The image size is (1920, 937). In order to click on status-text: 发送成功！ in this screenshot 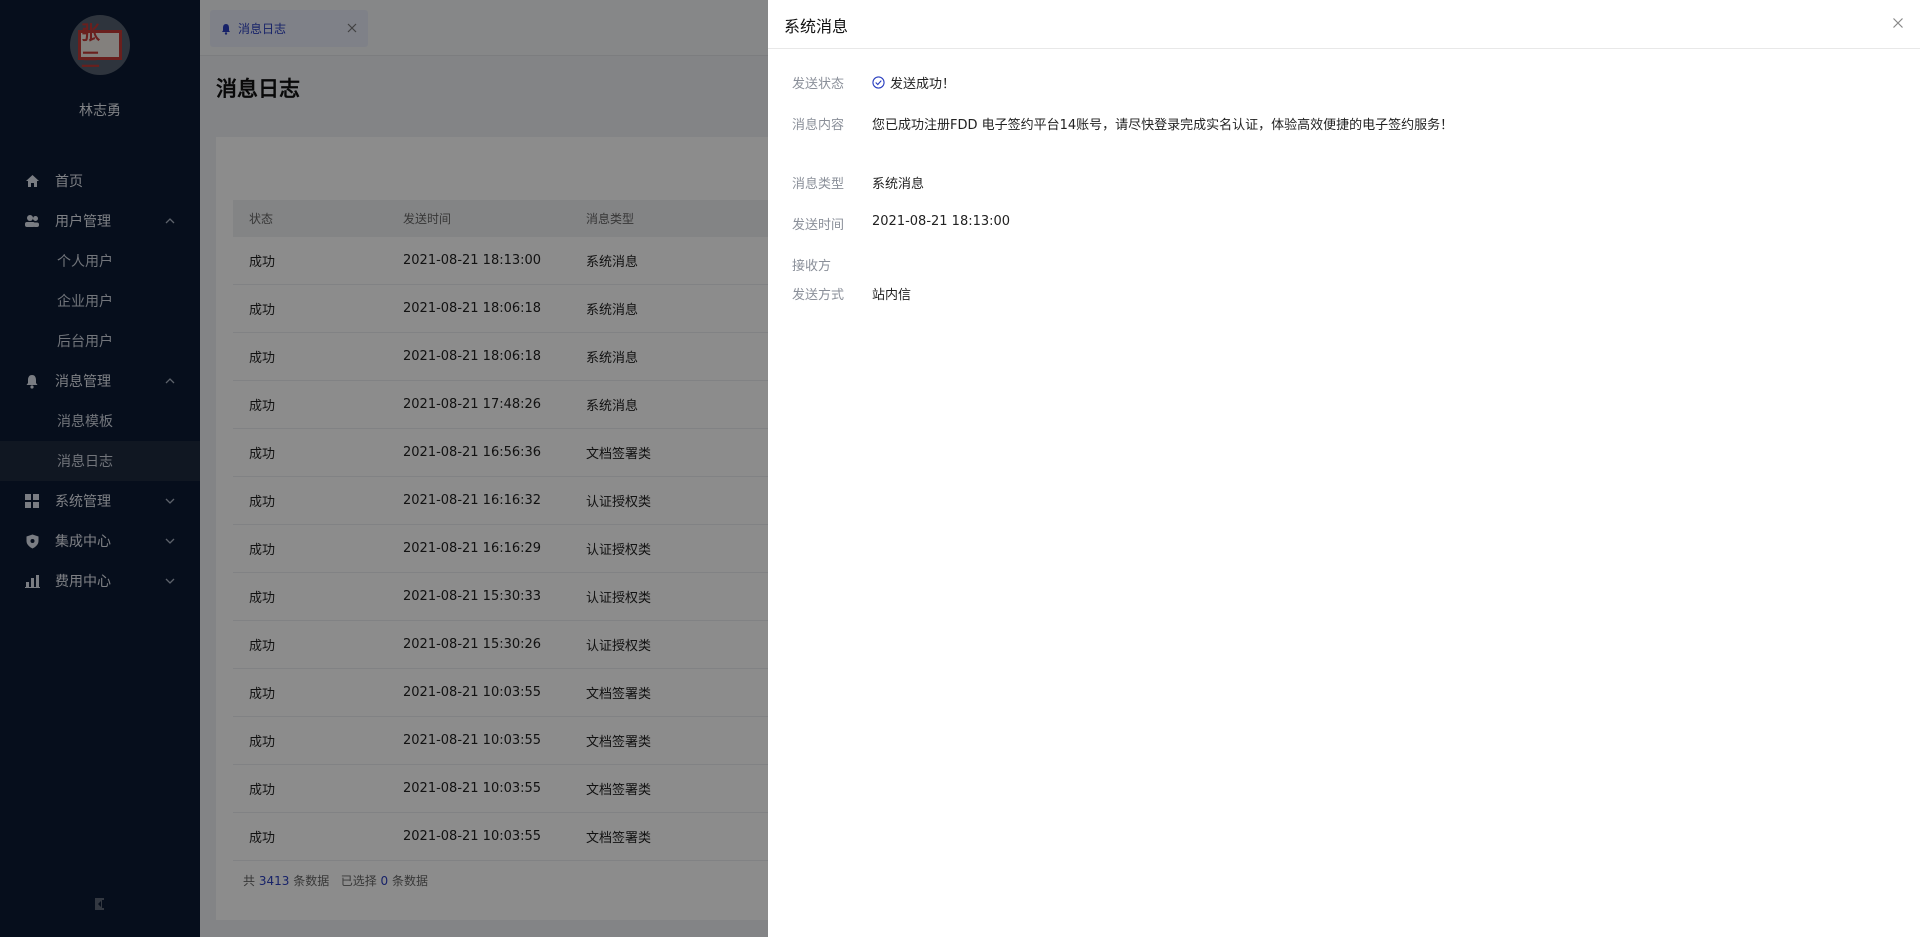, I will do `click(923, 84)`.